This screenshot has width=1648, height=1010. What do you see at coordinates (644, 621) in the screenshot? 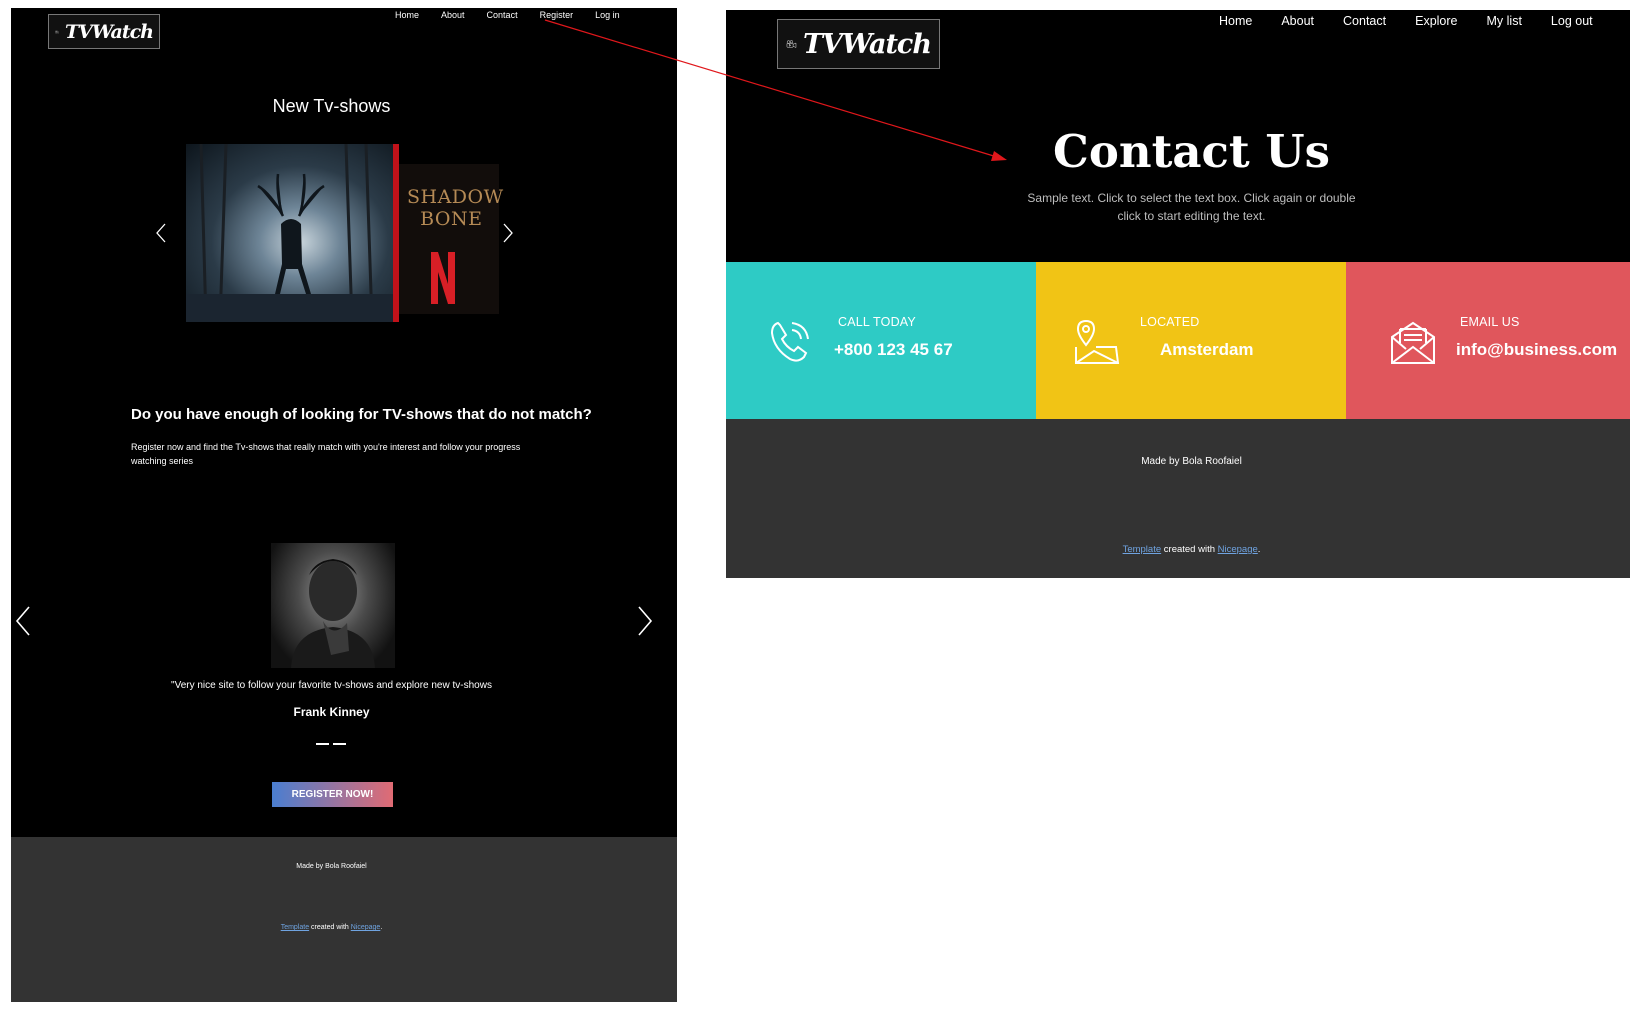
I see `testimonial-next-icon` at bounding box center [644, 621].